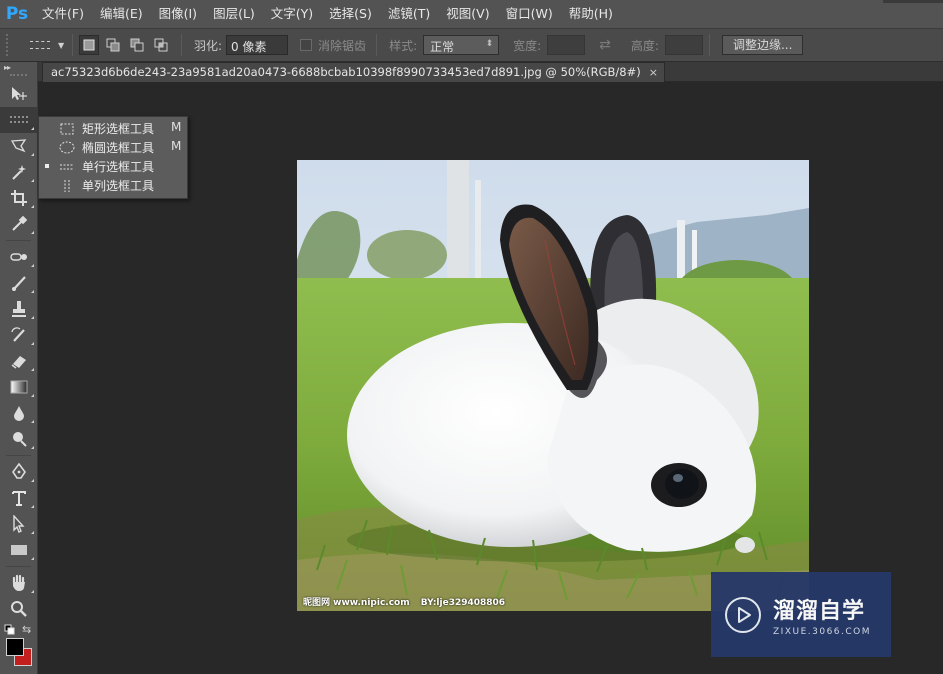 Image resolution: width=943 pixels, height=674 pixels. I want to click on site-watermark-badge: 溜溜自学 ZIXUE.3066.COM, so click(801, 614).